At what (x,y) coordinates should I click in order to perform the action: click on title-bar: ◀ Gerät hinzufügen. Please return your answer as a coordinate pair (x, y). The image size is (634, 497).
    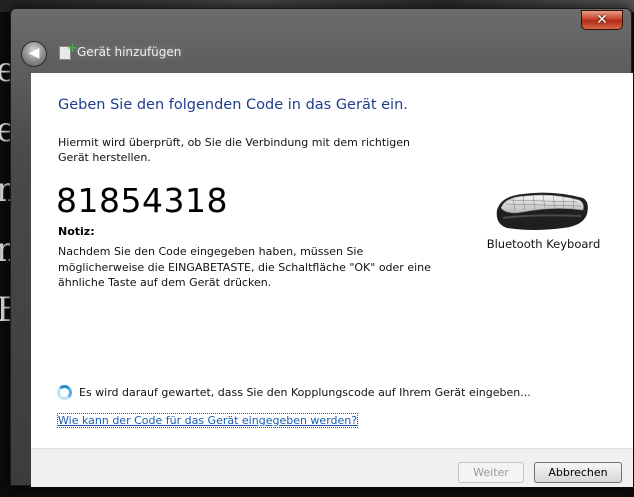
    Looking at the image, I should click on (321, 53).